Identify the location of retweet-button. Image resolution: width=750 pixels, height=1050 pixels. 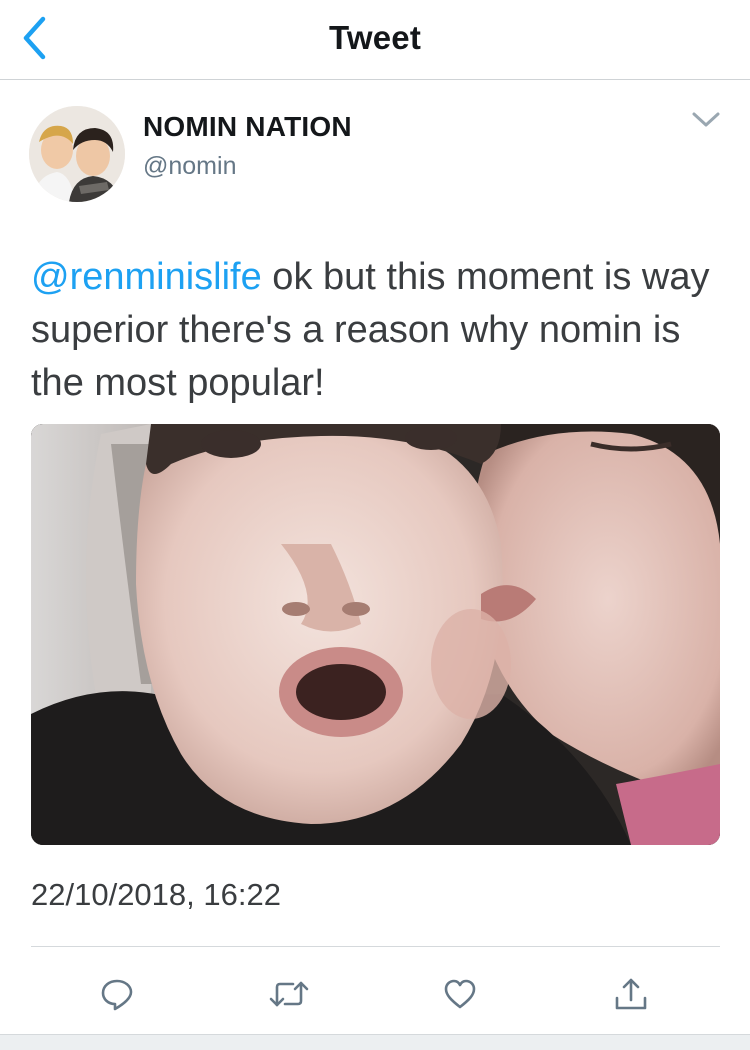
(289, 994).